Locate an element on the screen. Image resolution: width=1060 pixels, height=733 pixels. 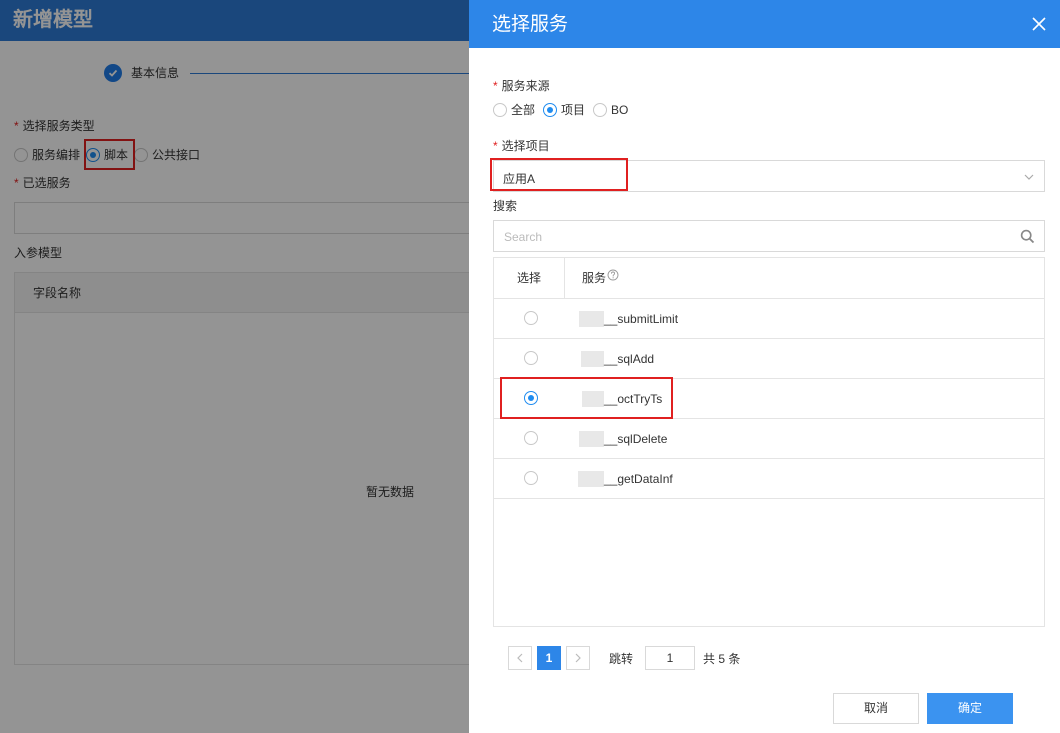
source-radio-group: 全部 项目 BO is located at coordinates (563, 109).